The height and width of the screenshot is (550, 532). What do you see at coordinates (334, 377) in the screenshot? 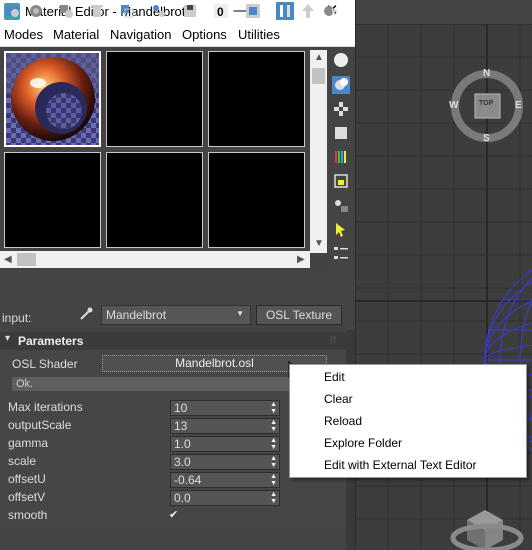
I see `menu-item-edit: Edit` at bounding box center [334, 377].